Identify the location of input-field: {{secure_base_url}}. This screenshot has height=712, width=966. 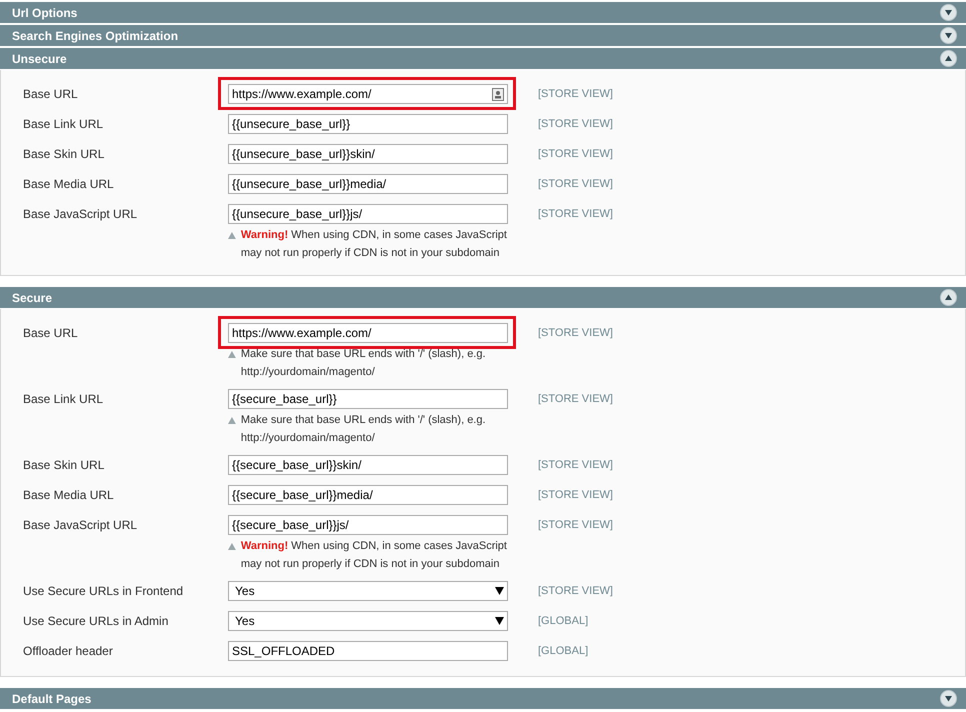
(368, 399).